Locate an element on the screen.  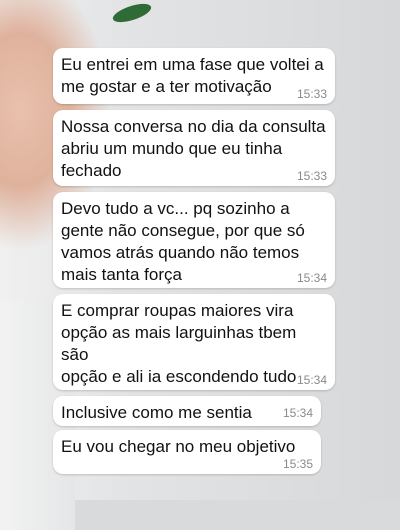
message-bubble: Eu vou chegar no meu objetivo 15:35 is located at coordinates (187, 452).